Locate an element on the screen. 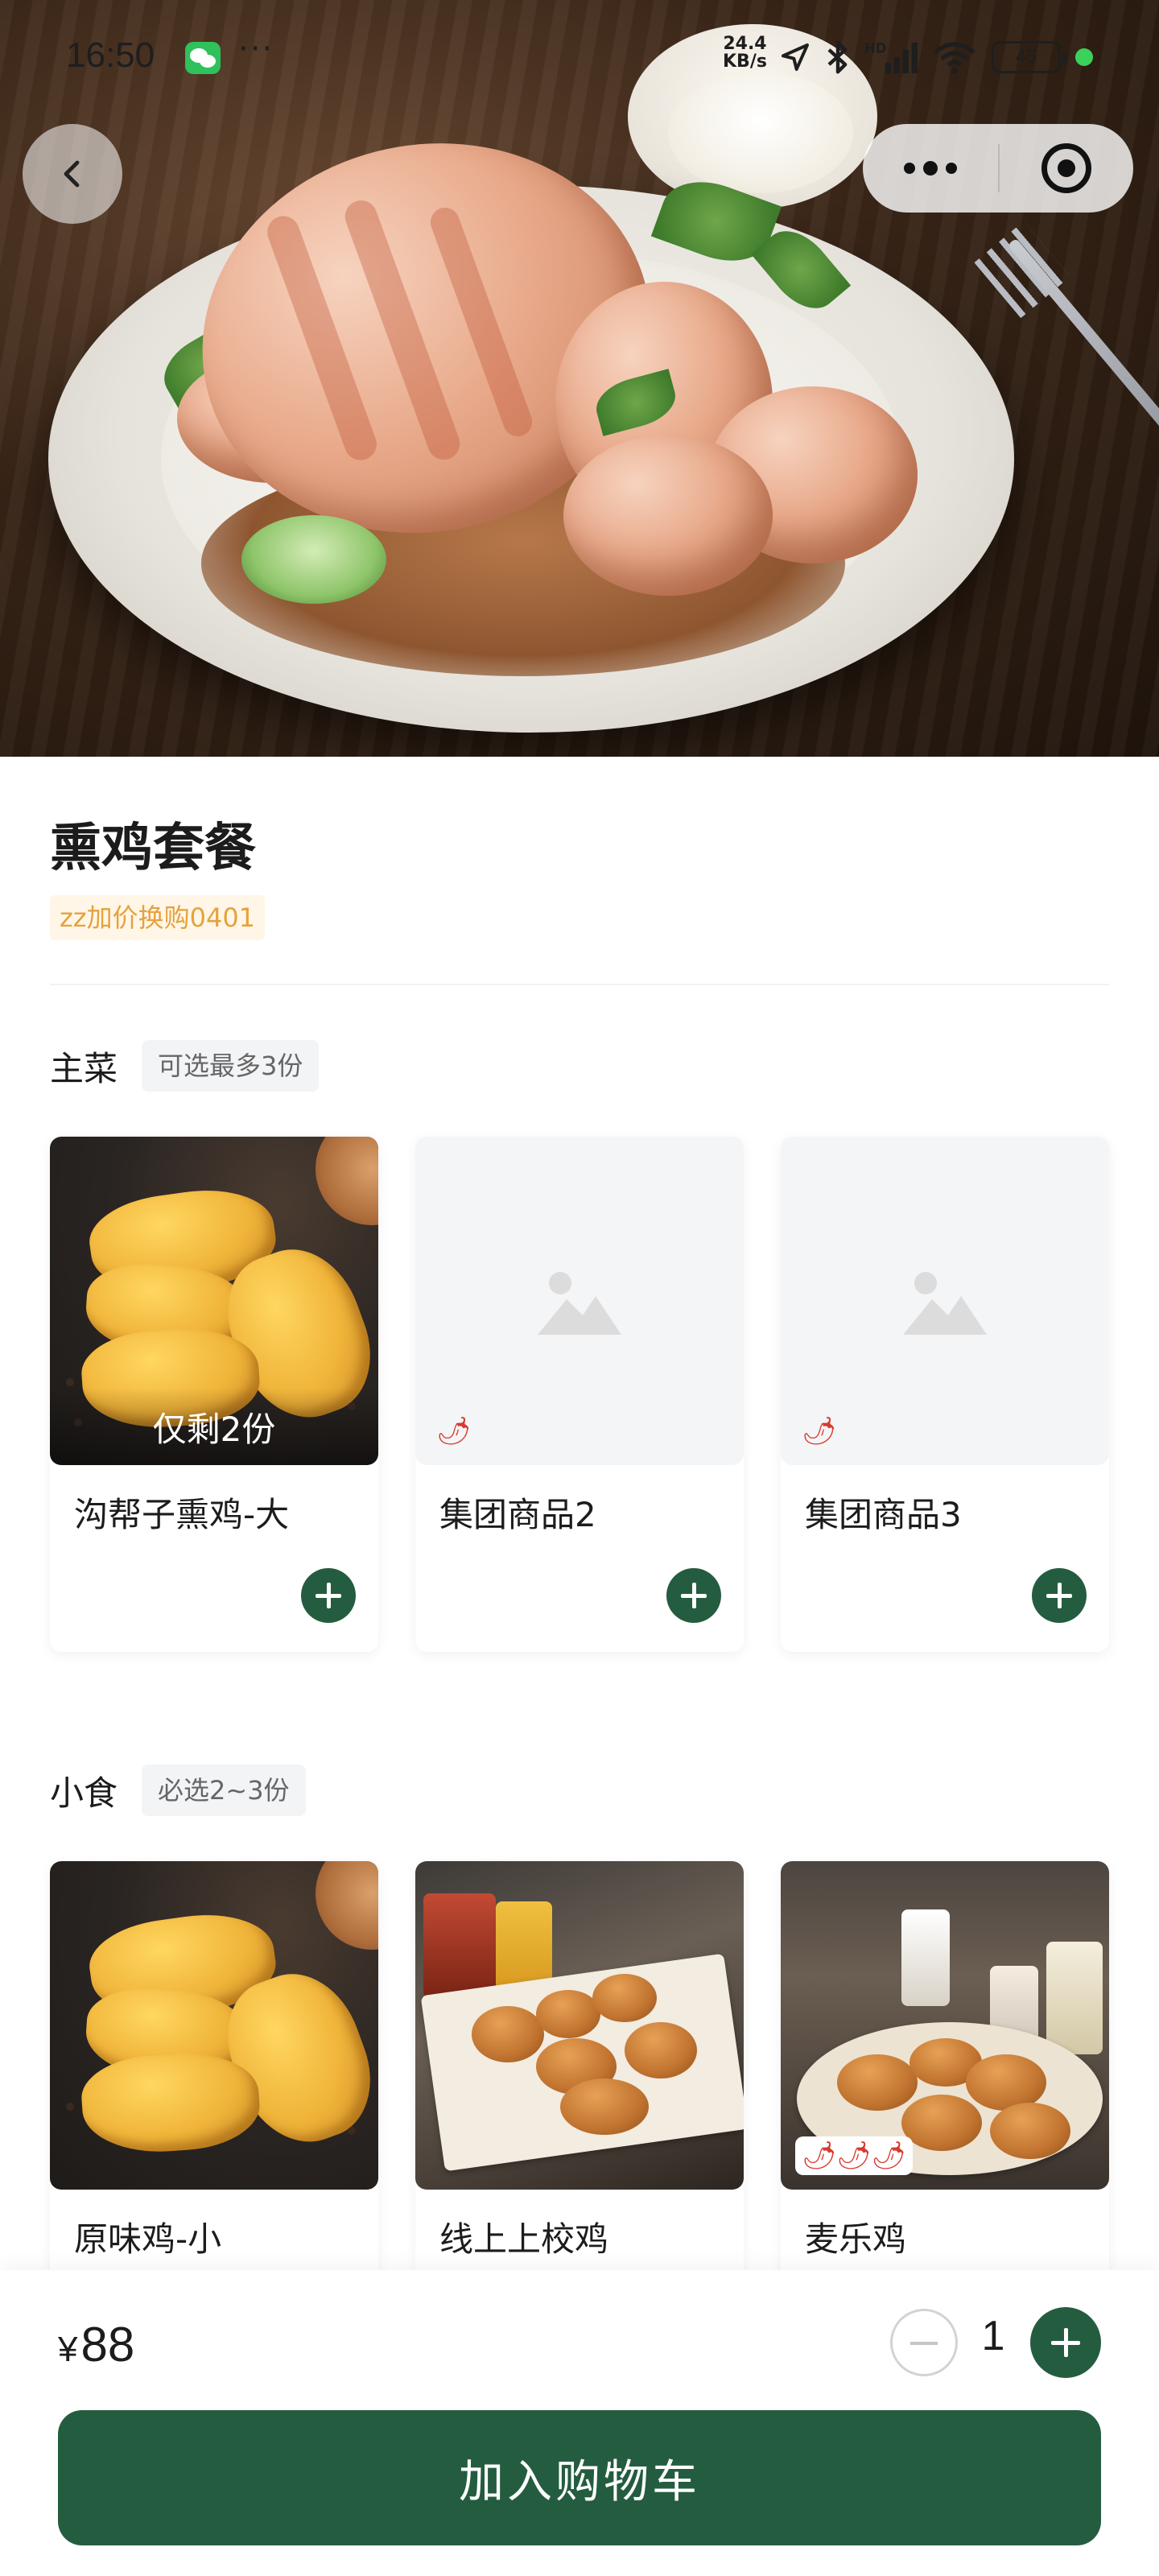 The height and width of the screenshot is (2576, 1159). status-icons: HD 45 is located at coordinates (936, 57).